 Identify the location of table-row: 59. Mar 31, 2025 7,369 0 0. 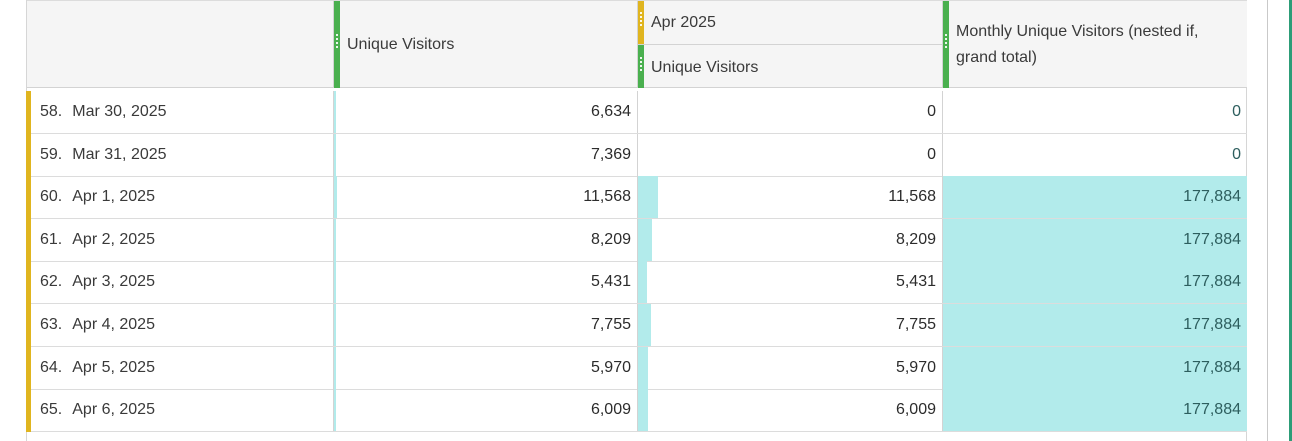
(636, 155).